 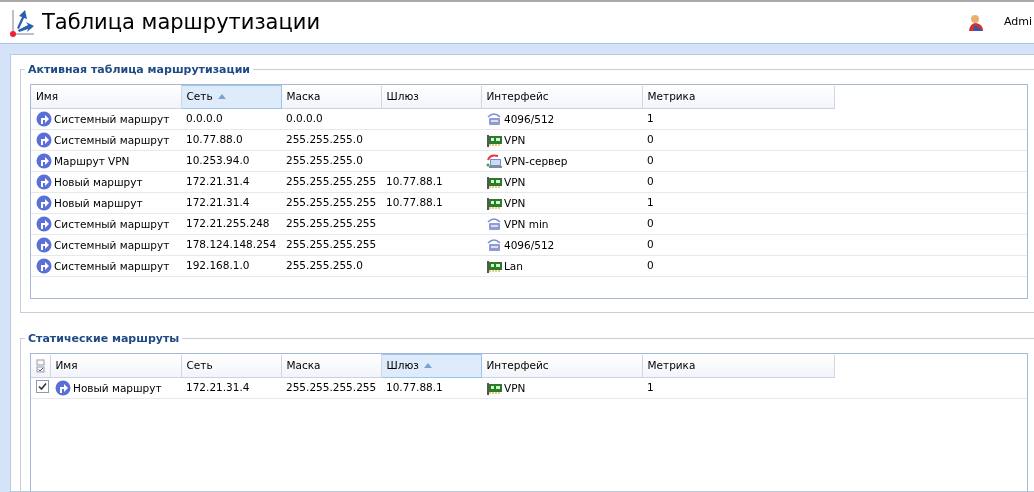 I want to click on network-cell: 10.253.94.0, so click(x=218, y=160).